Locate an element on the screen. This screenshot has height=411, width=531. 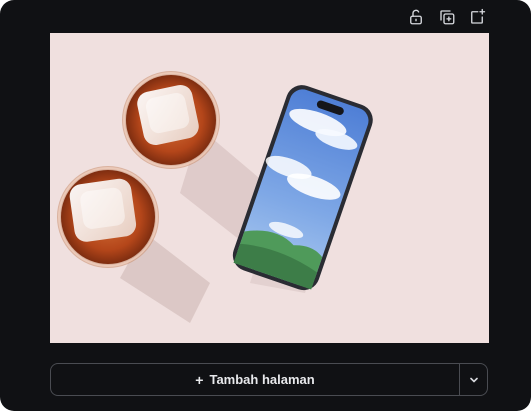
duplicate-page-icon is located at coordinates (447, 17).